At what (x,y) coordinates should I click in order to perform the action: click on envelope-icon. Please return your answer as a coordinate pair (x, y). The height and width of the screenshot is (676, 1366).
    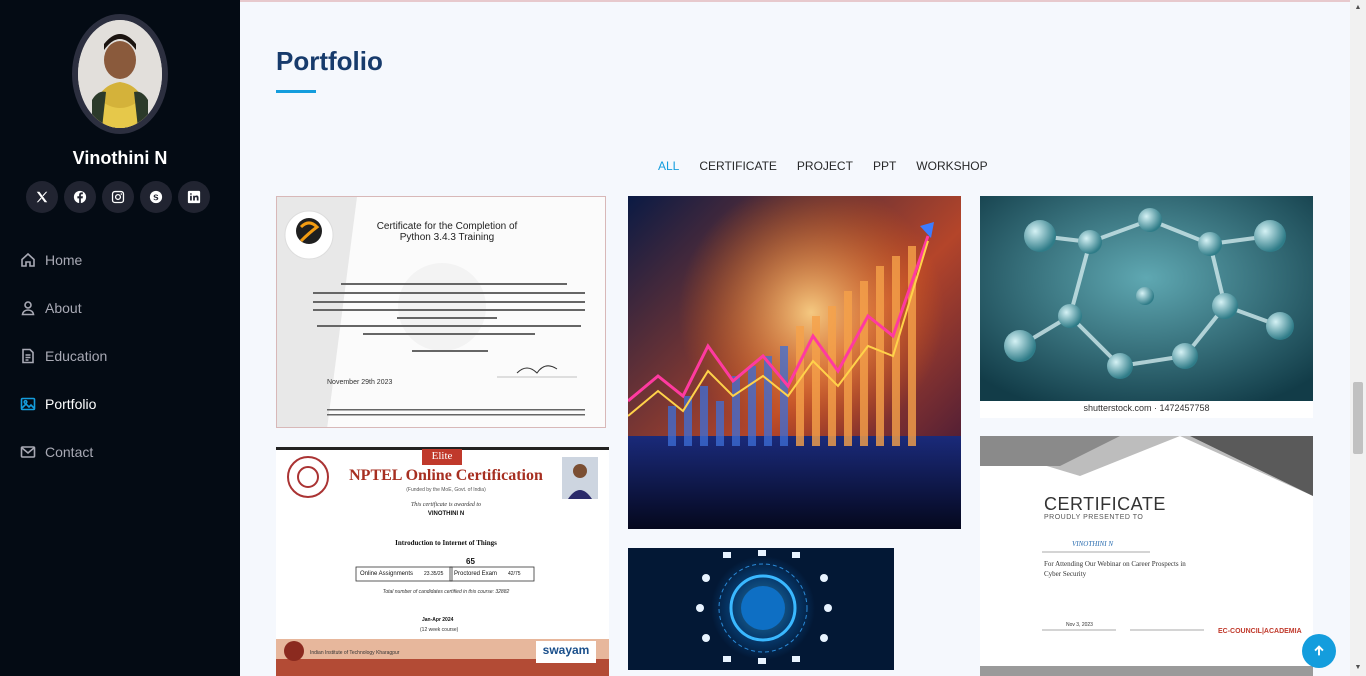
    Looking at the image, I should click on (28, 452).